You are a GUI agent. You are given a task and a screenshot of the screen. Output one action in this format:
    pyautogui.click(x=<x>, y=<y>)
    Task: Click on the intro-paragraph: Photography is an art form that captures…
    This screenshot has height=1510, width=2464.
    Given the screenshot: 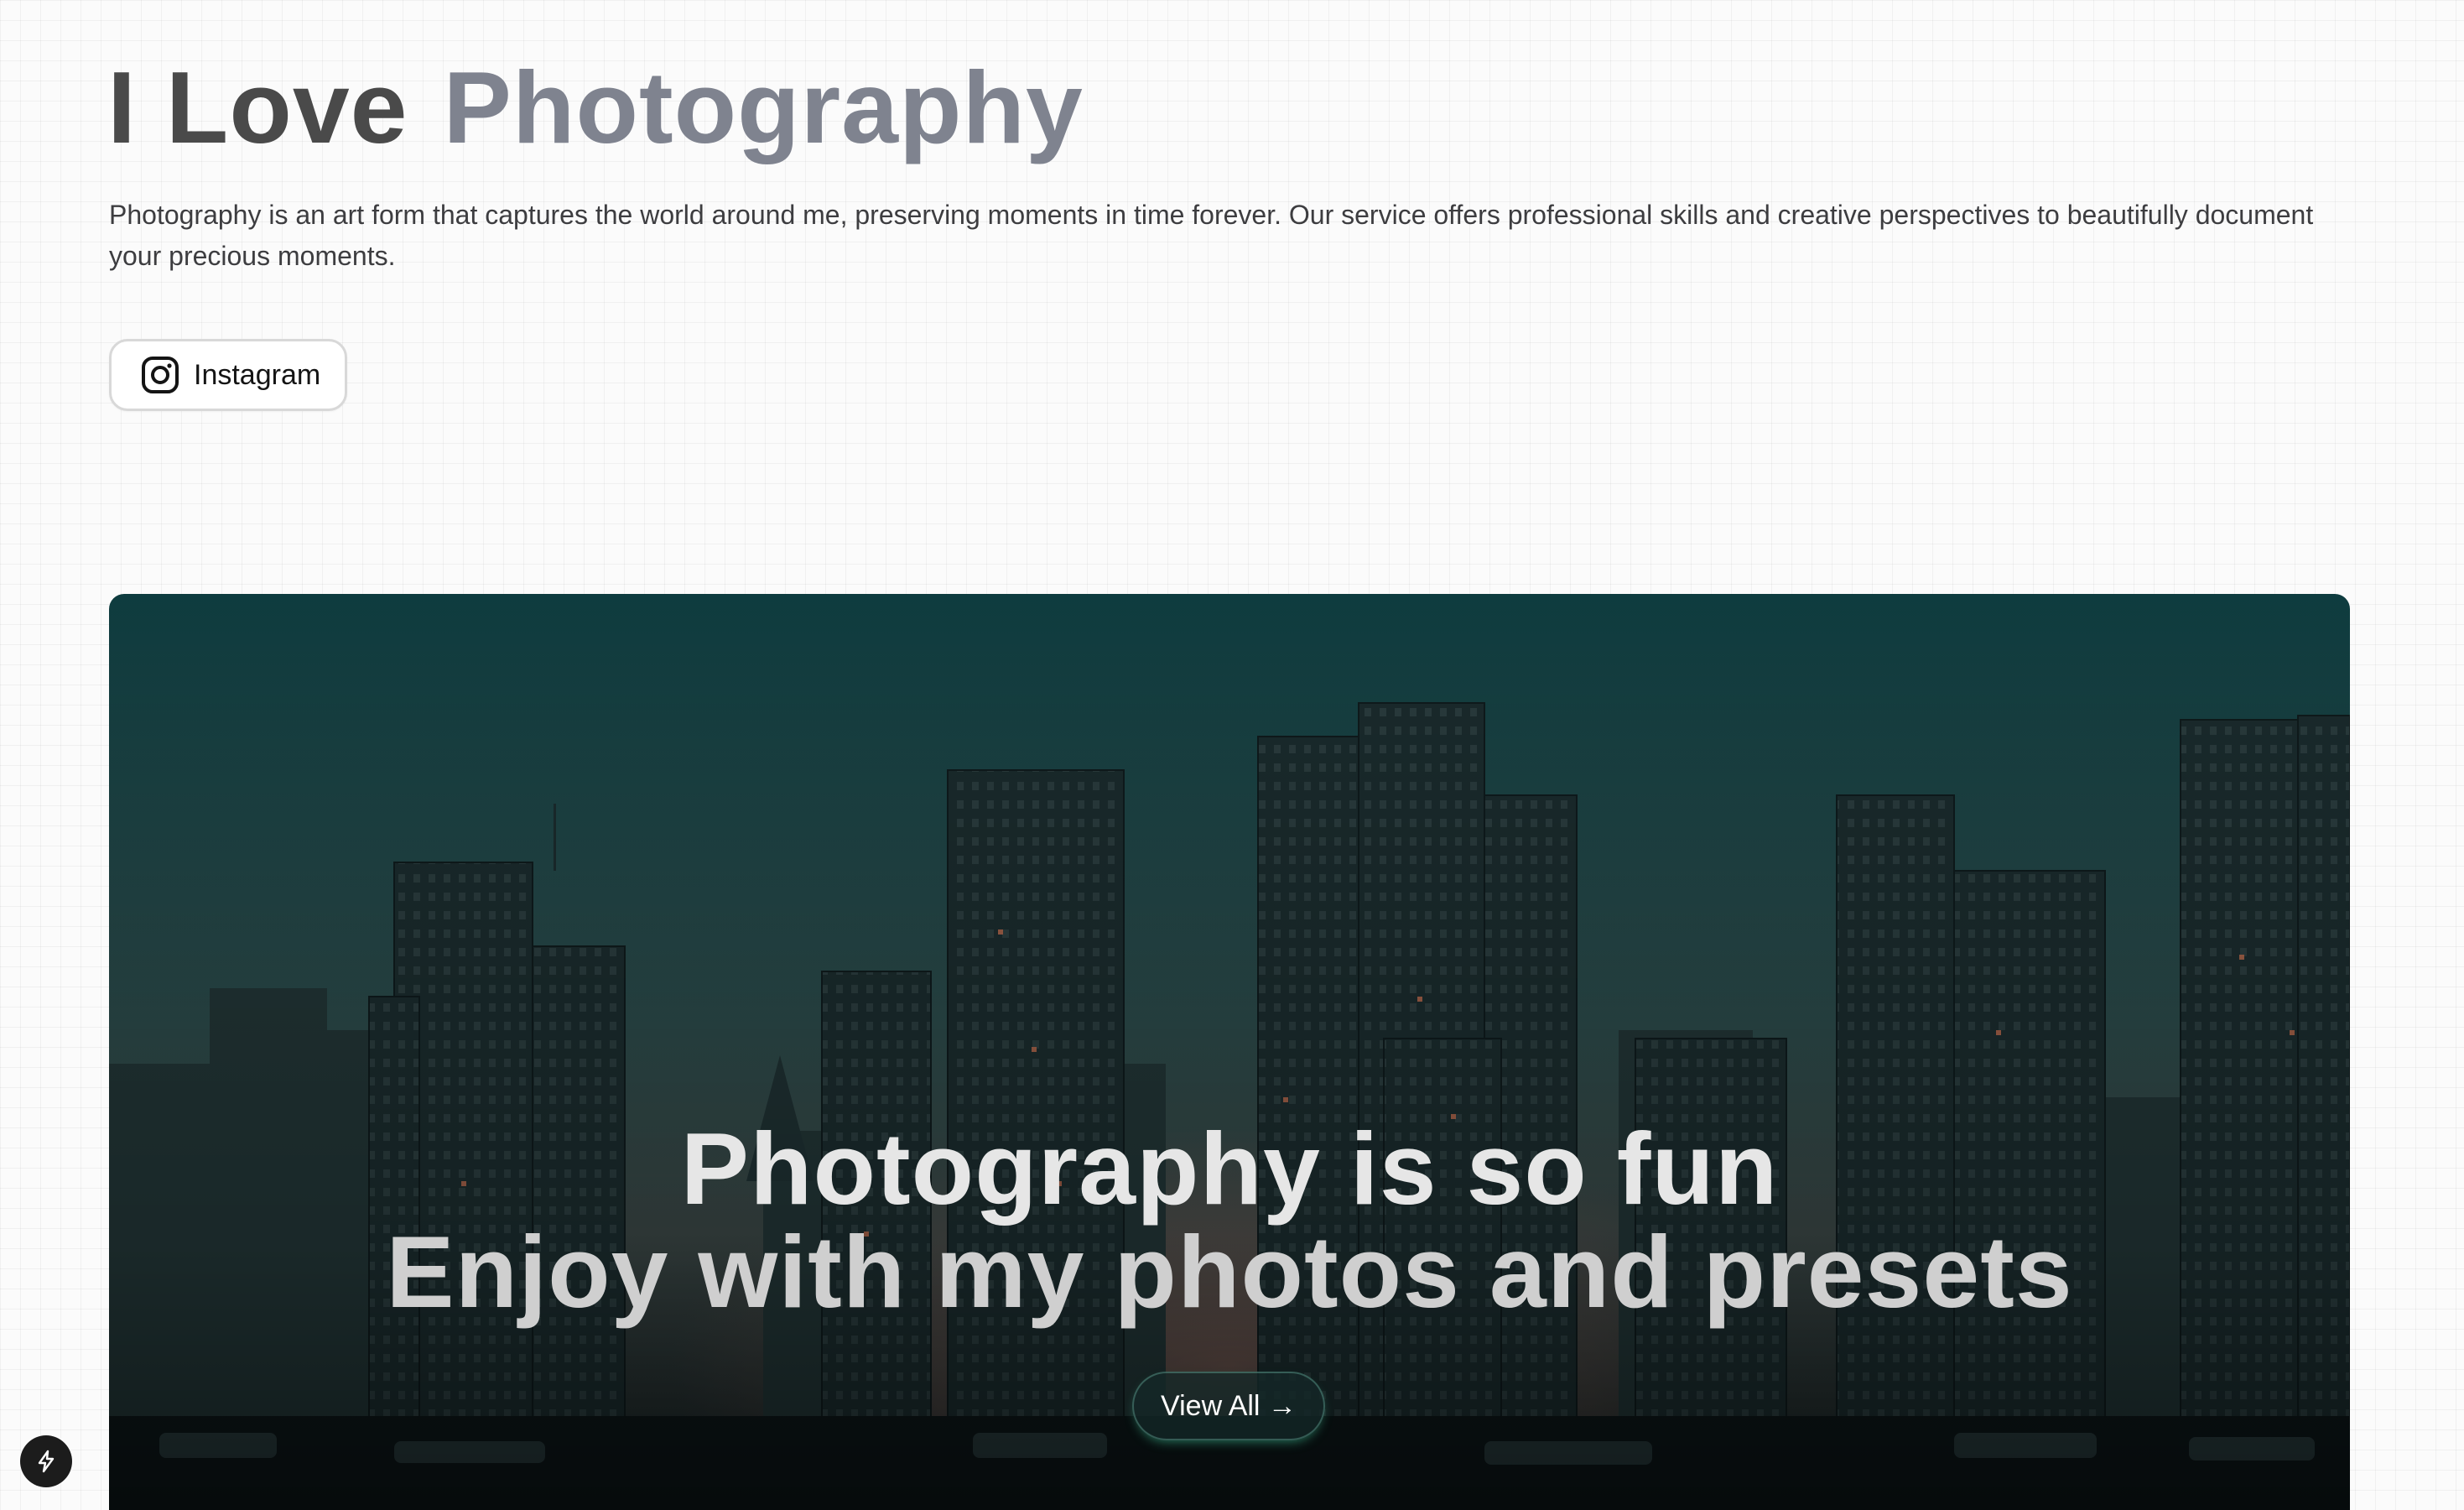 What is the action you would take?
    pyautogui.click(x=1211, y=236)
    